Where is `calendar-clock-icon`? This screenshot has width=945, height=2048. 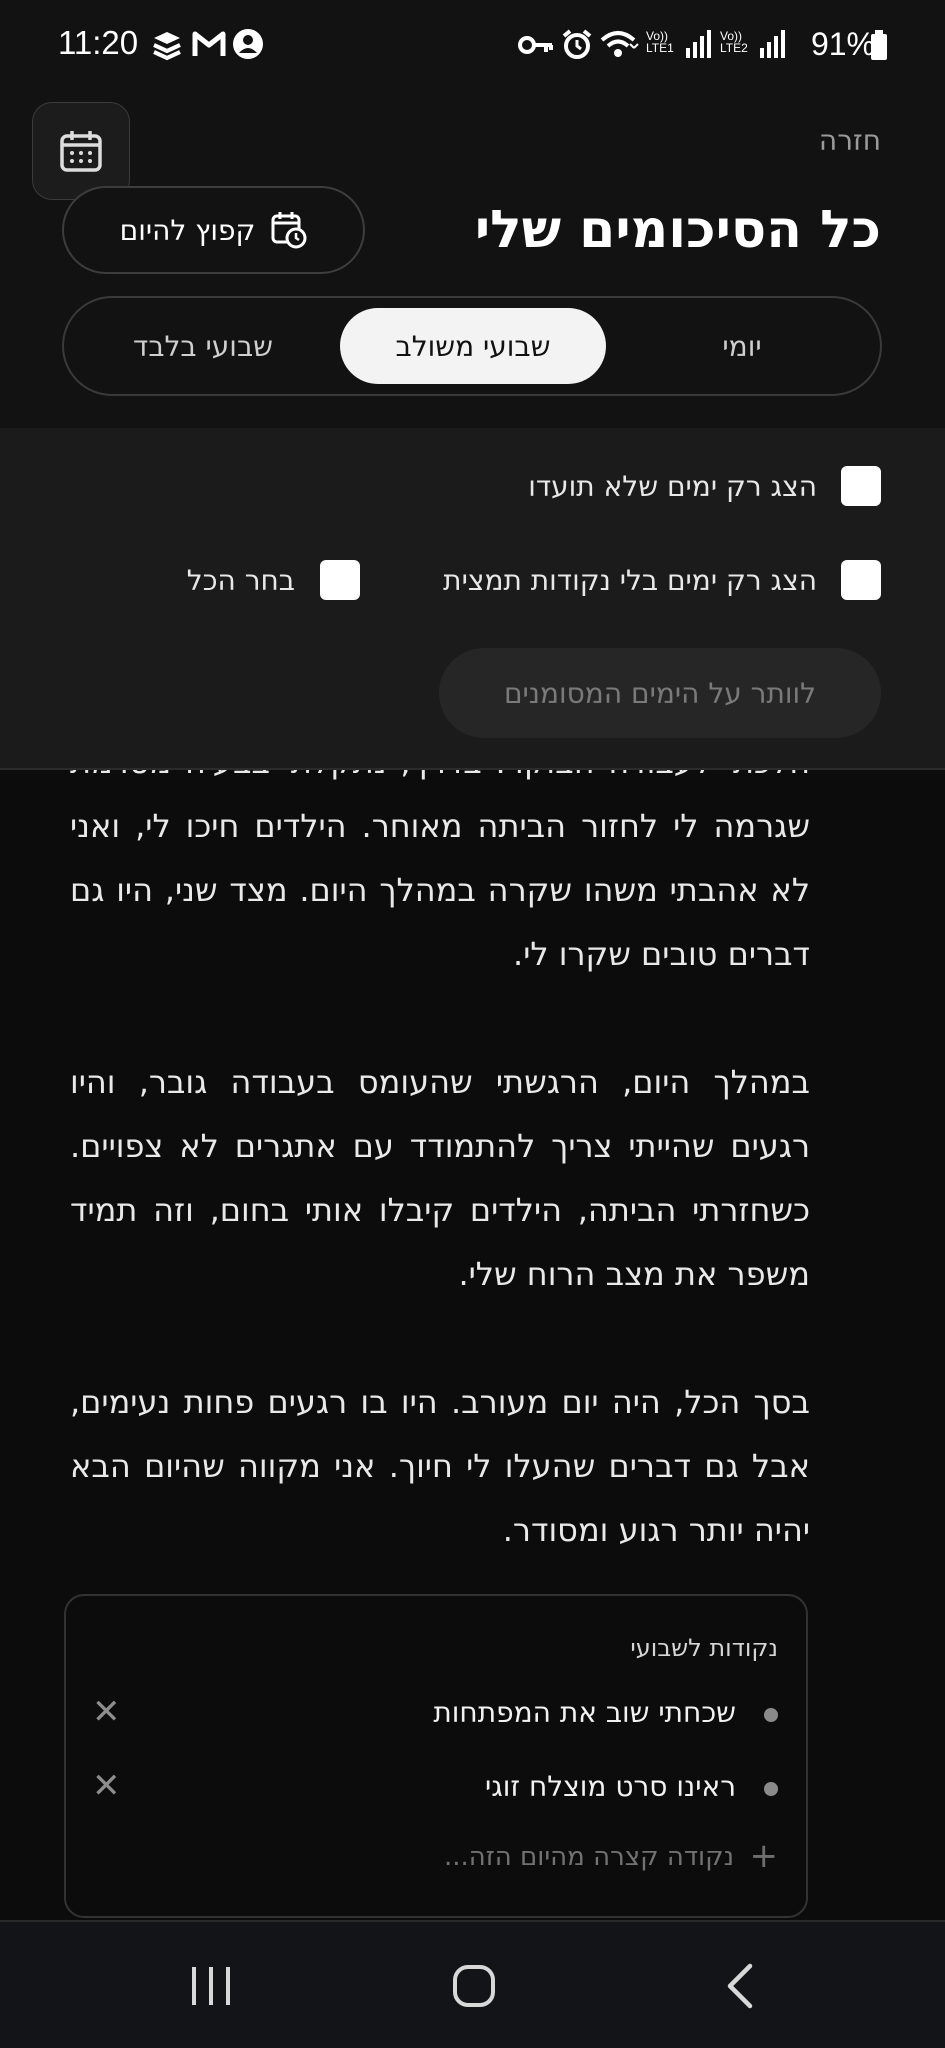
calendar-clock-icon is located at coordinates (289, 230).